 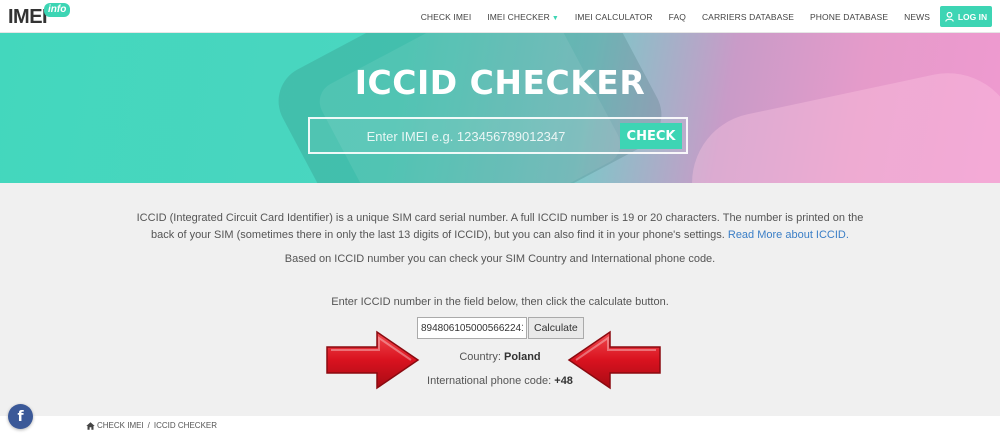 What do you see at coordinates (20, 416) in the screenshot?
I see `facebook-icon: f` at bounding box center [20, 416].